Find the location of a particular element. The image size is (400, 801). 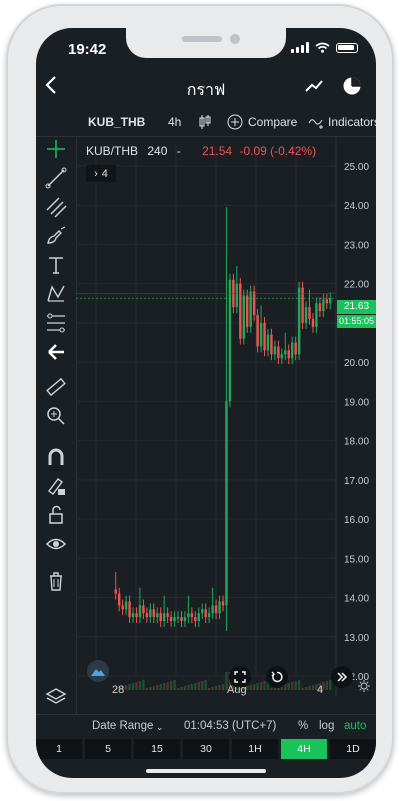

trend-line-icon is located at coordinates (56, 178).